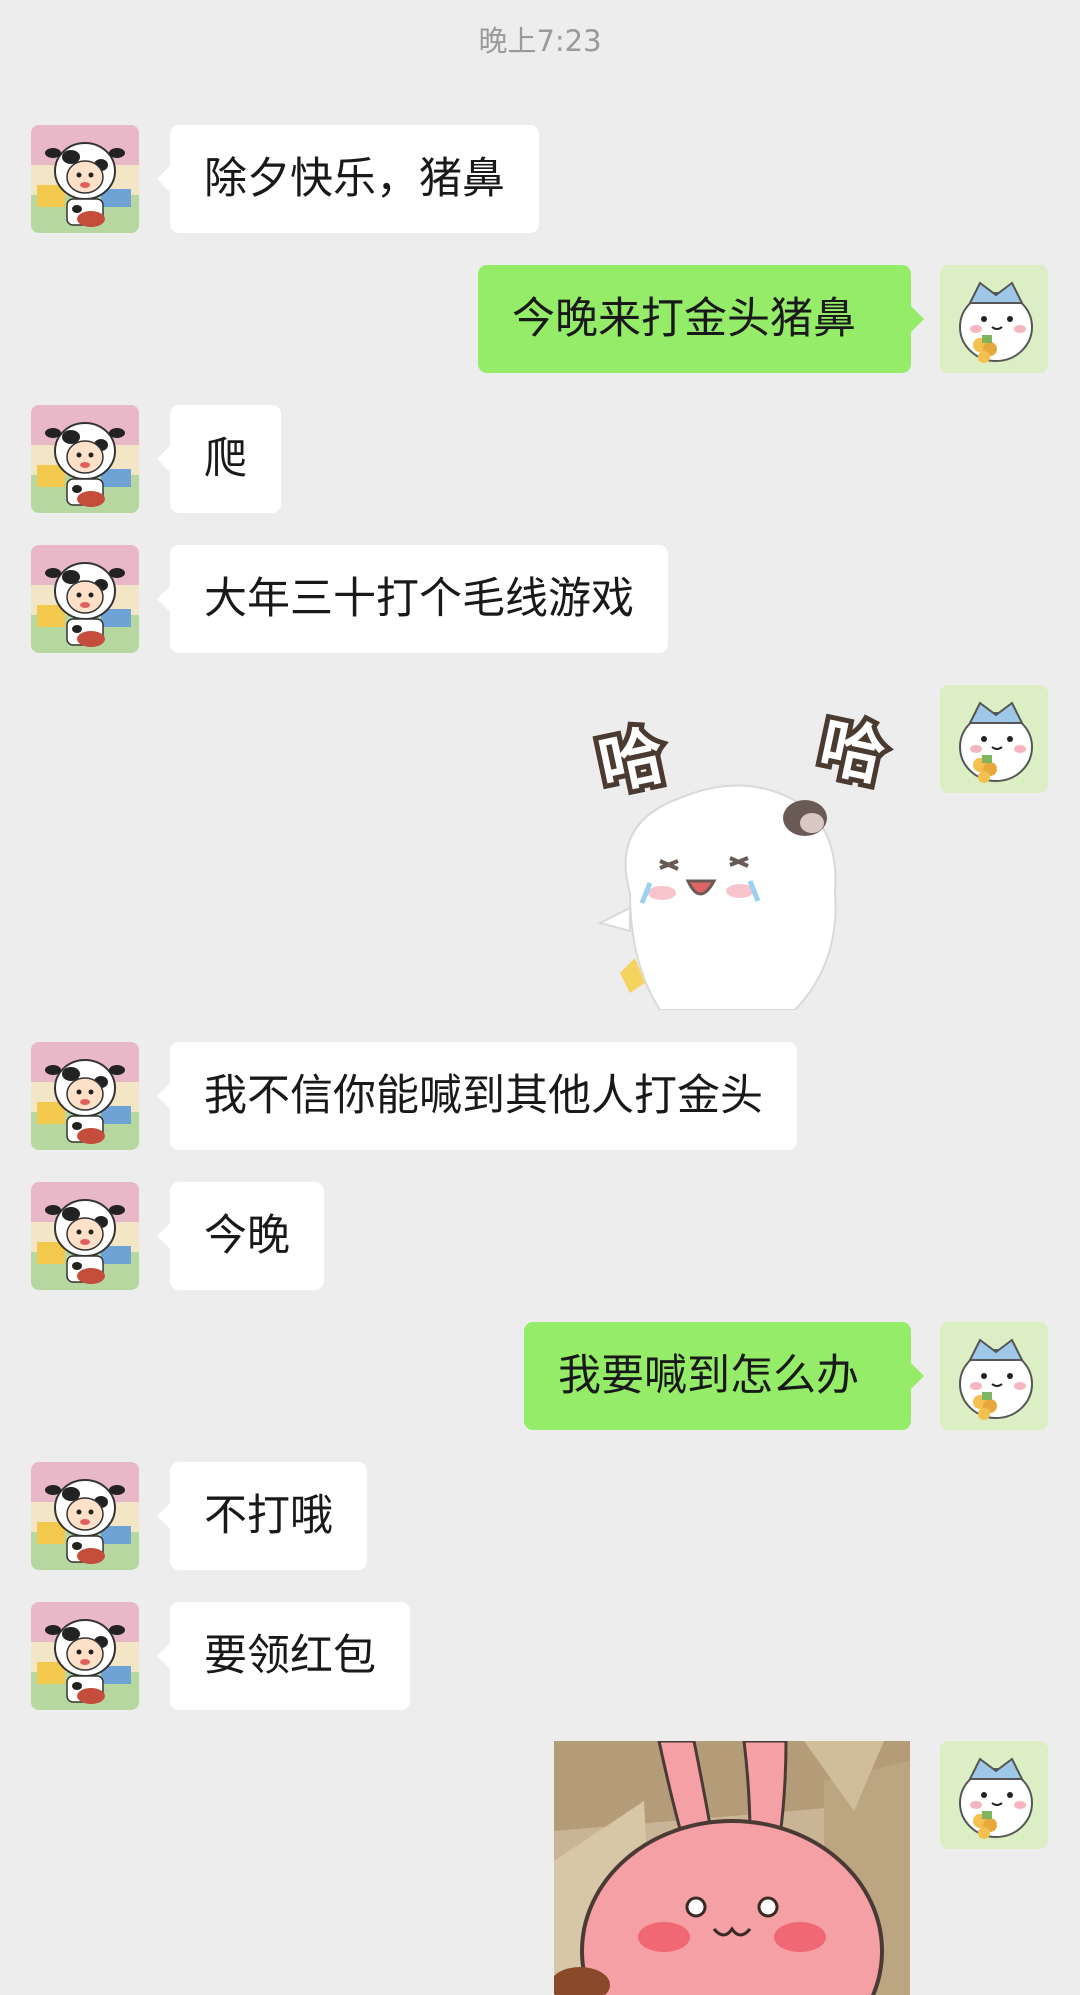 Image resolution: width=1080 pixels, height=1995 pixels. Describe the element at coordinates (852, 753) in the screenshot. I see `sticker-glyph-right: 哈` at that location.